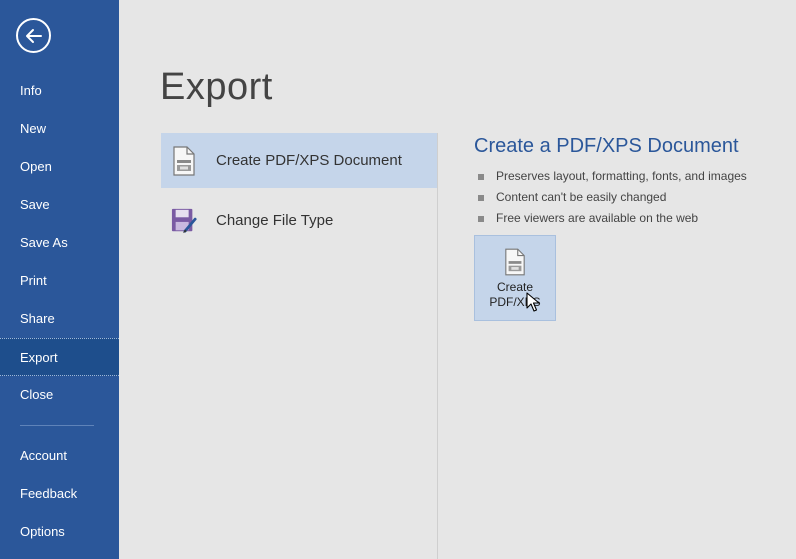  I want to click on save-as-filetype-icon, so click(184, 221).